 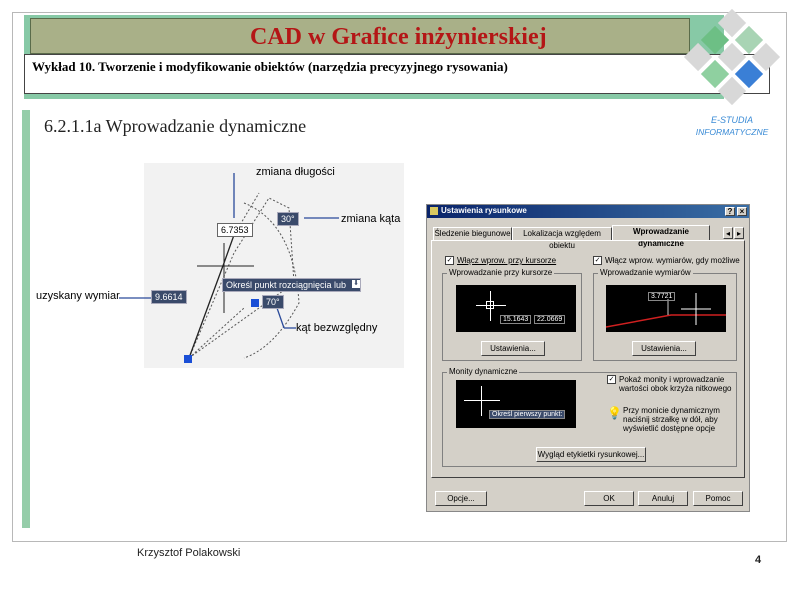 I want to click on dialog-titlebar: Ustawienia rysunkowe ? ×, so click(x=588, y=211).